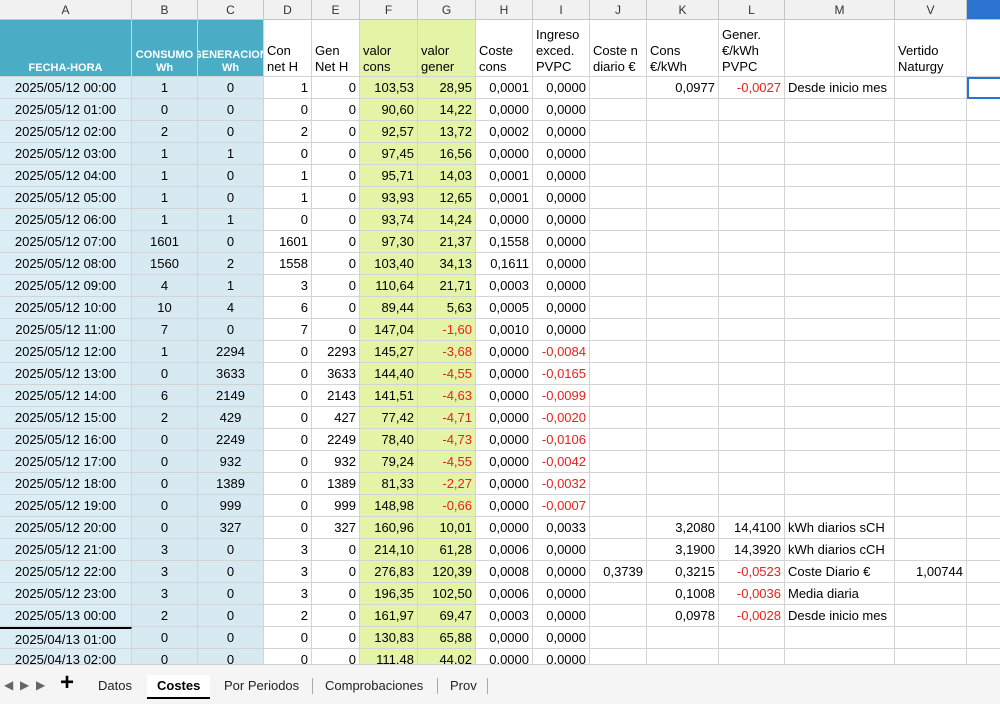 The height and width of the screenshot is (704, 1000). I want to click on cell-h-25: 0,0006, so click(504, 594).